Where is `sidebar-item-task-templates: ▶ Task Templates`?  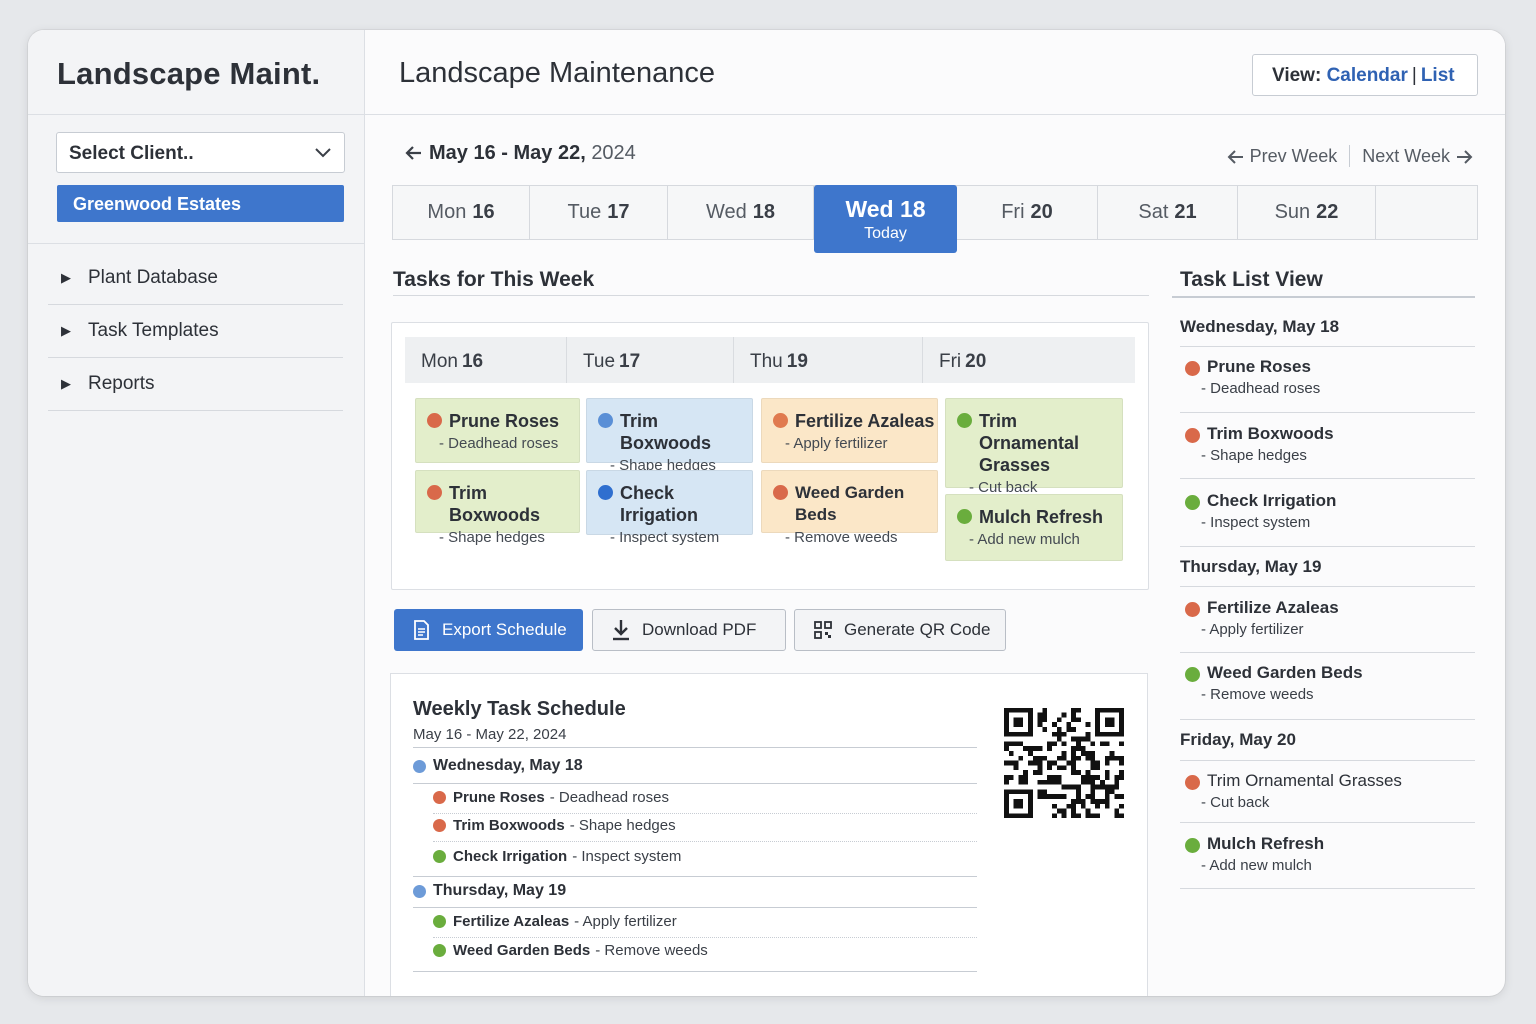
sidebar-item-task-templates: ▶ Task Templates is located at coordinates (195, 331).